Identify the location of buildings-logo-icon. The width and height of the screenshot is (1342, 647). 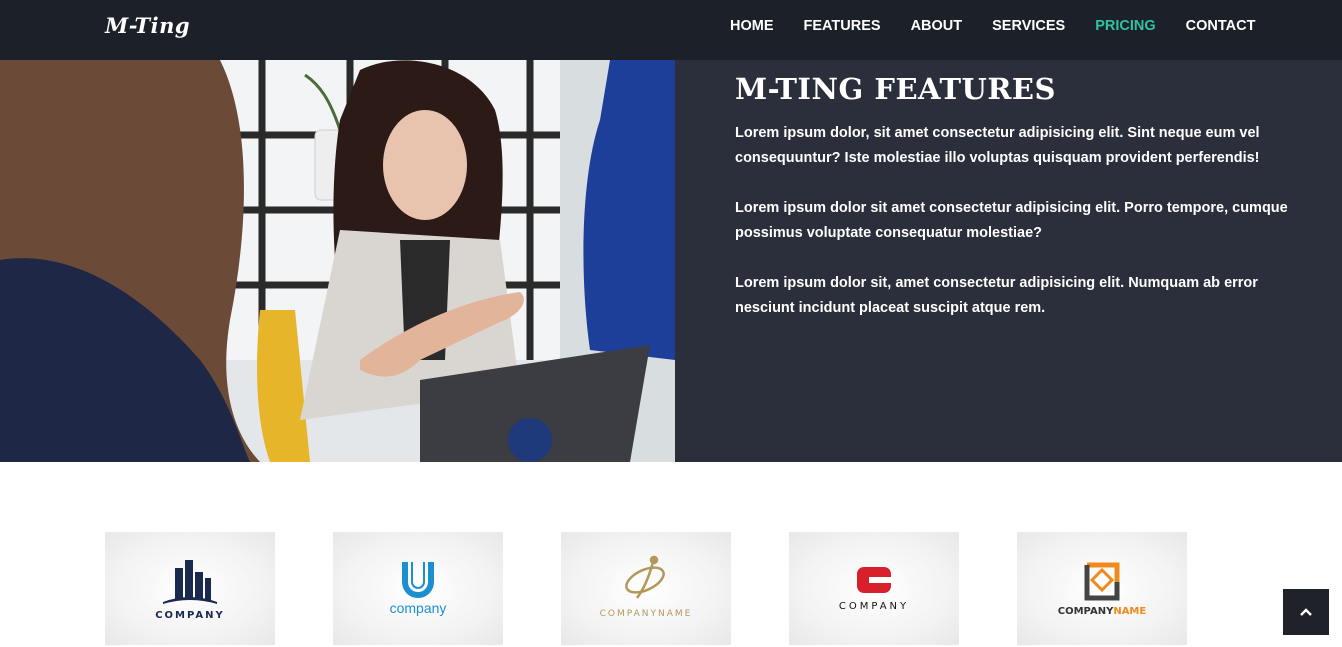
(190, 582).